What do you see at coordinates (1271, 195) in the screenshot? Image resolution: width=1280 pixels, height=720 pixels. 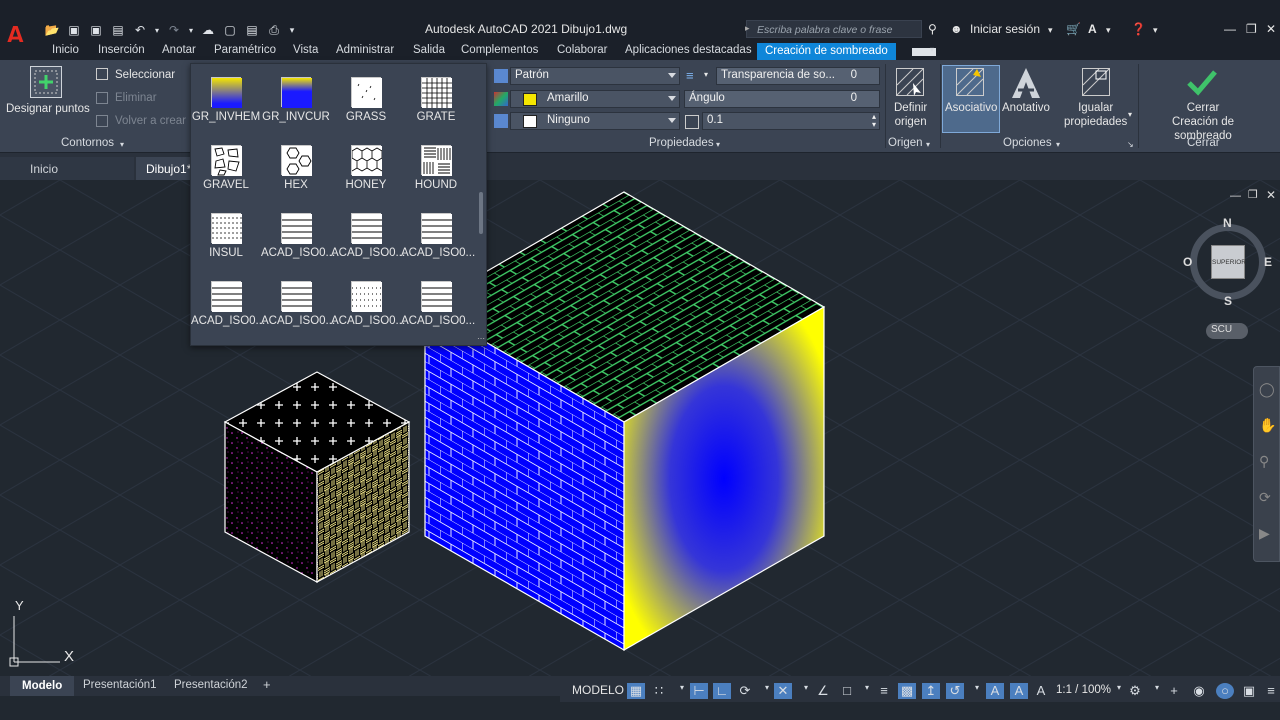 I see `viewport-close-icon: ✕` at bounding box center [1271, 195].